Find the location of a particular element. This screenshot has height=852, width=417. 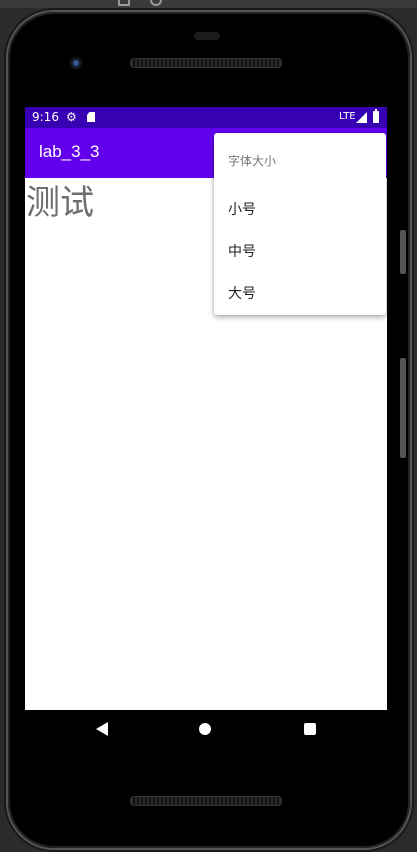

app-title: lab_3_3 is located at coordinates (69, 151).